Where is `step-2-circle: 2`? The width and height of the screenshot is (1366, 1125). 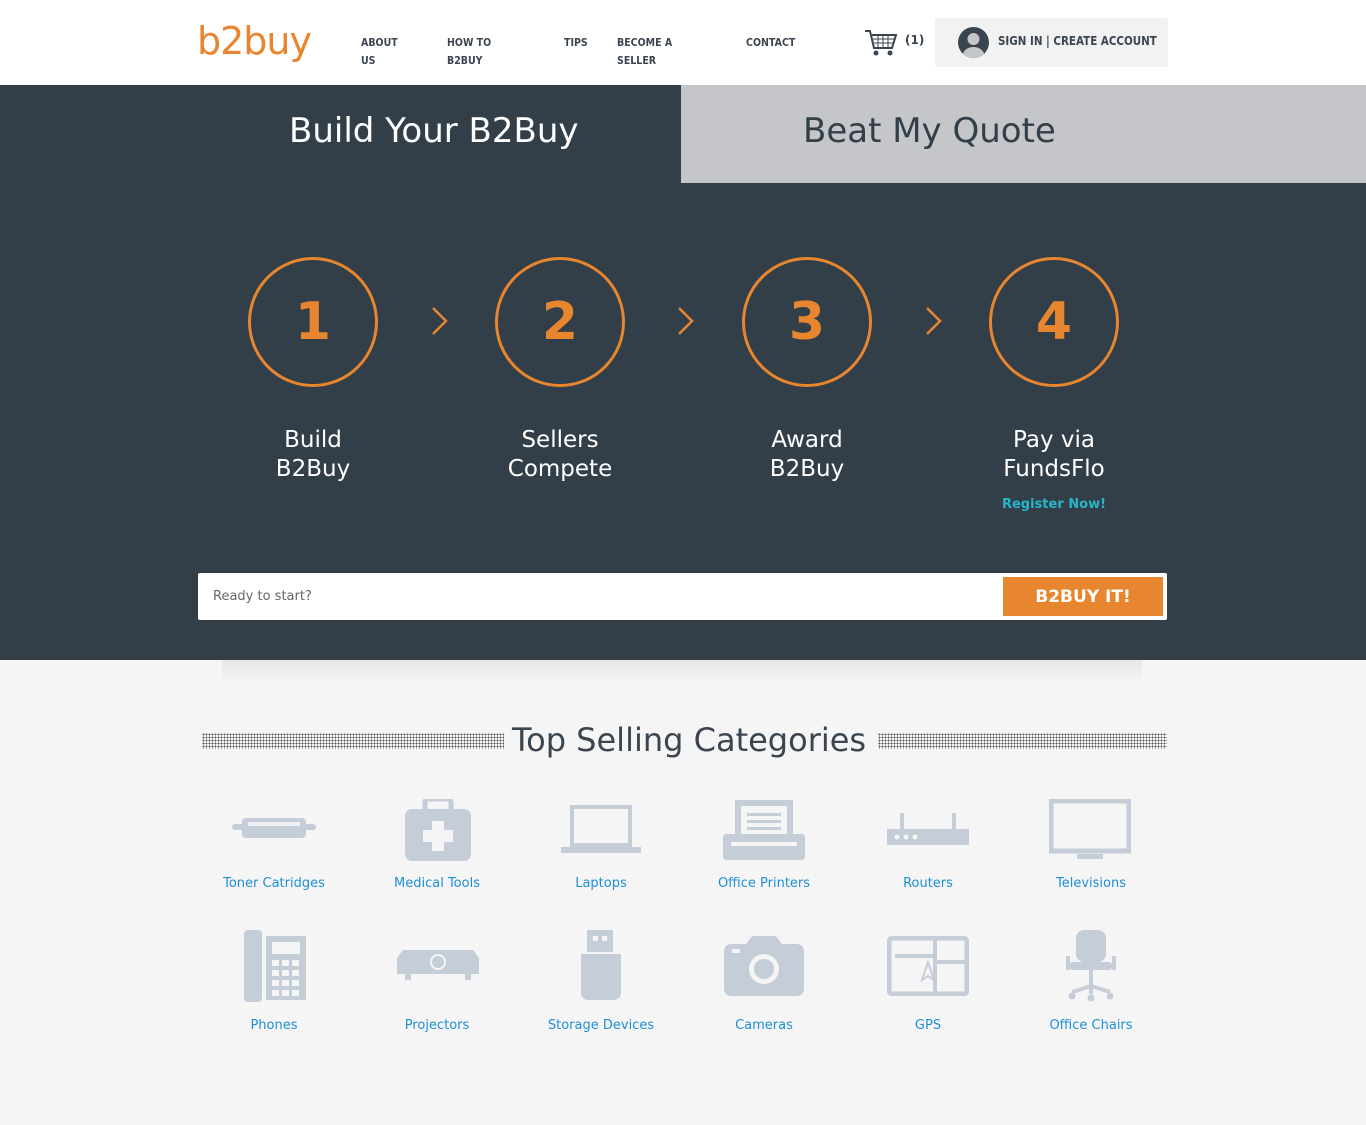 step-2-circle: 2 is located at coordinates (560, 322).